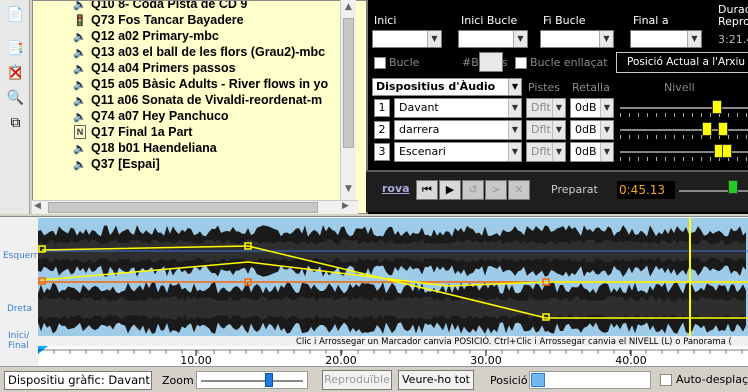 The image size is (748, 392). Describe the element at coordinates (357, 380) in the screenshot. I see `reproduible-button: Reproduïble` at that location.